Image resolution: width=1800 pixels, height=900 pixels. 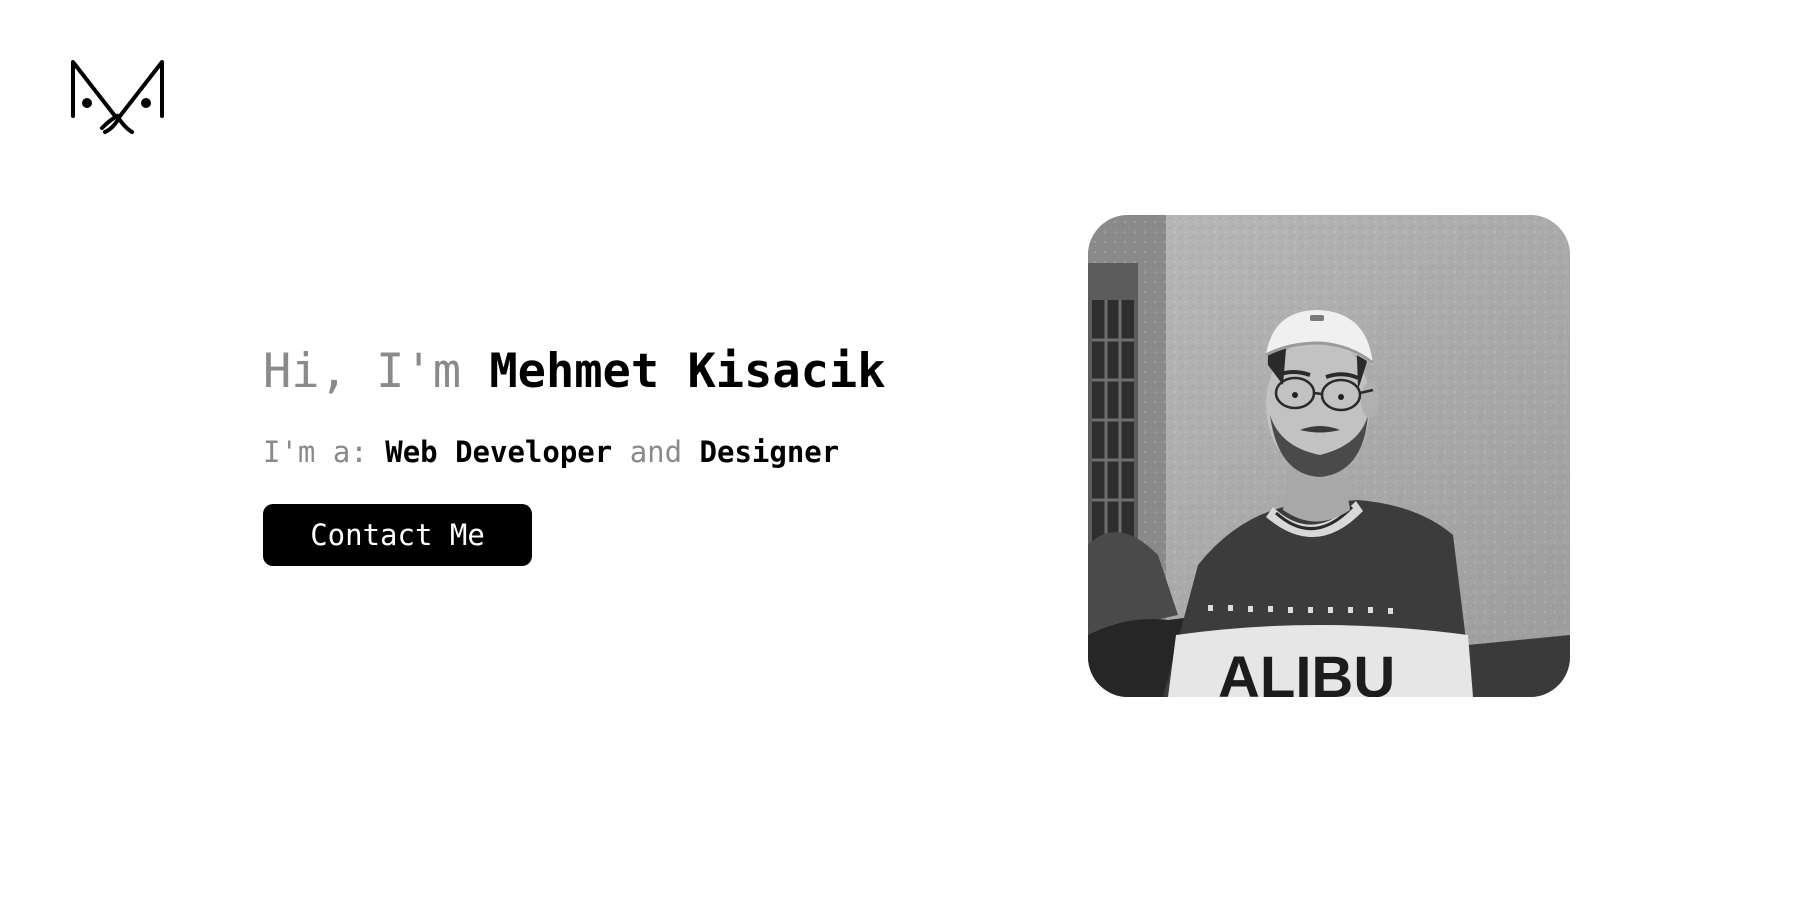 What do you see at coordinates (656, 452) in the screenshot?
I see `role-joiner: and` at bounding box center [656, 452].